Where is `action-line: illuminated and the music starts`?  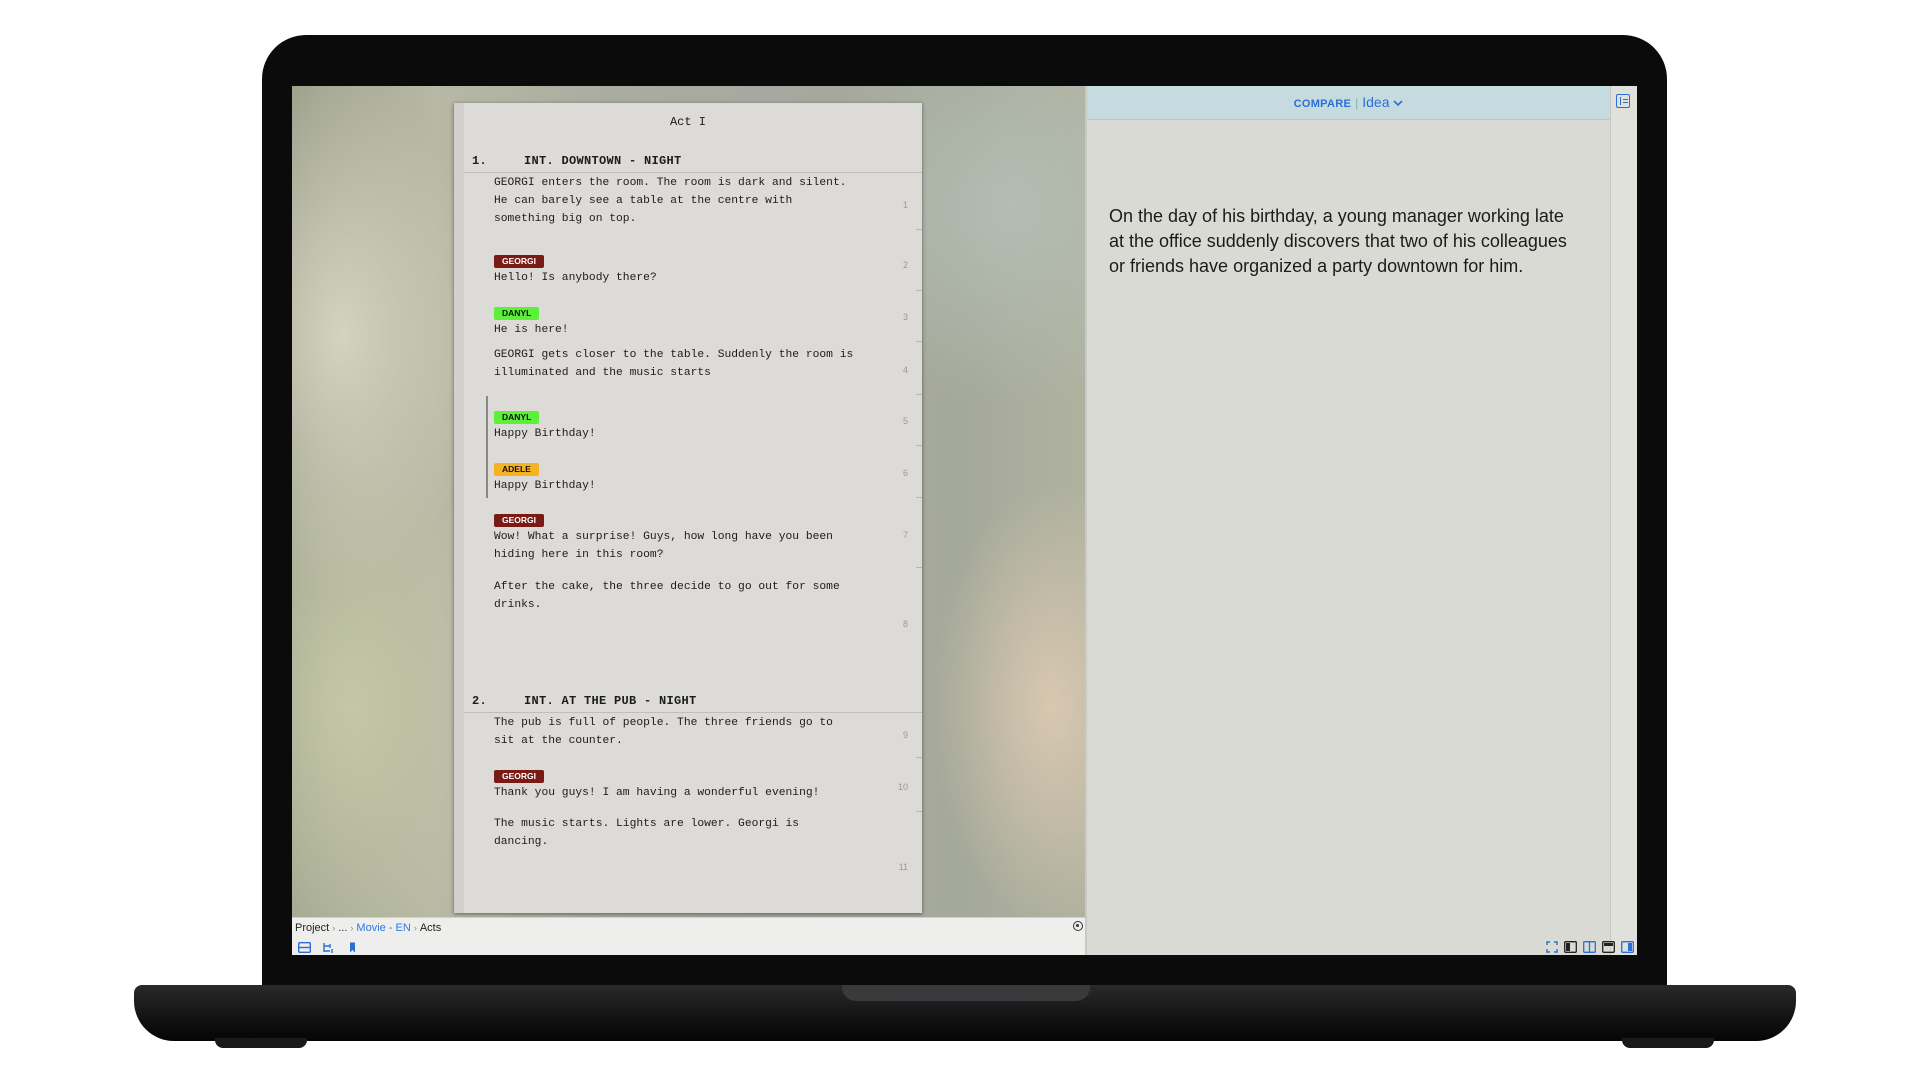 action-line: illuminated and the music starts is located at coordinates (602, 373).